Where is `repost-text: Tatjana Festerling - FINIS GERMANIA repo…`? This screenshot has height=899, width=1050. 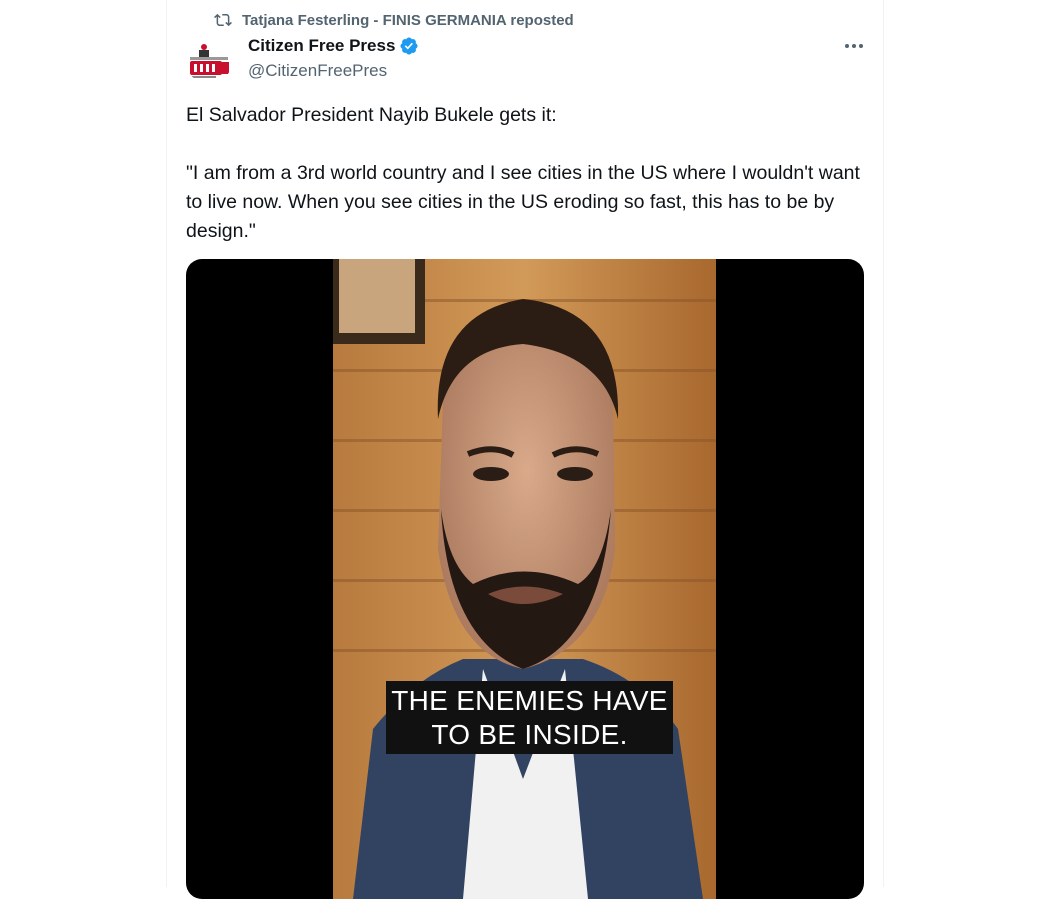
repost-text: Tatjana Festerling - FINIS GERMANIA repo… is located at coordinates (408, 20).